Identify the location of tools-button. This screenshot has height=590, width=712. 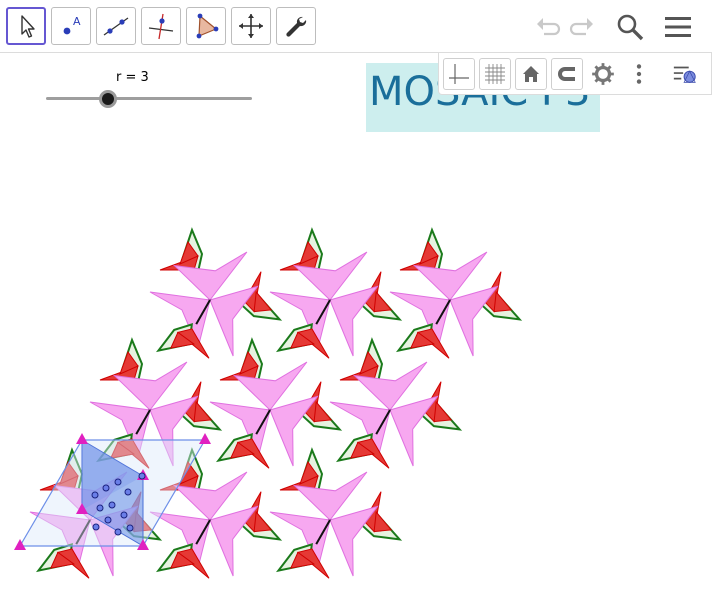
(296, 26).